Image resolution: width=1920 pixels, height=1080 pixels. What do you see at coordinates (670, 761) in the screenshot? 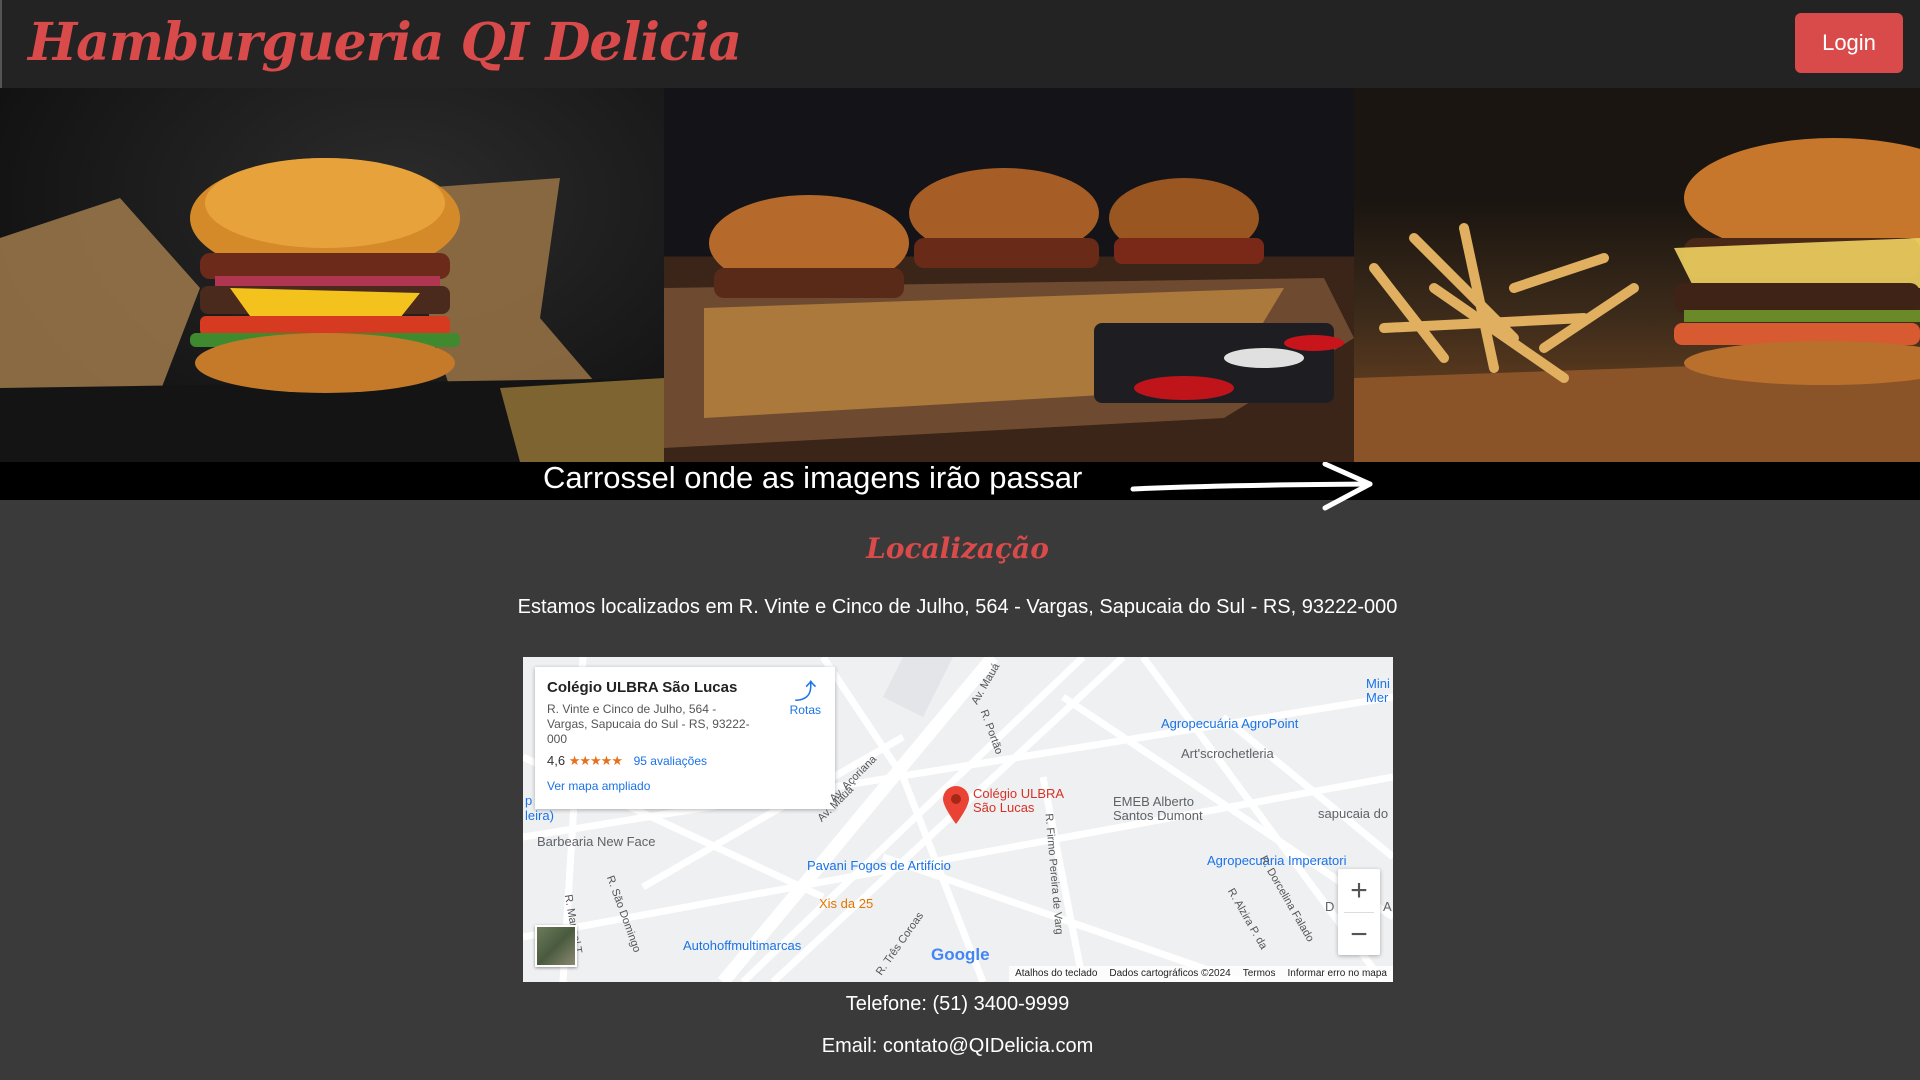
I see `reviews-link: 95 avaliações` at bounding box center [670, 761].